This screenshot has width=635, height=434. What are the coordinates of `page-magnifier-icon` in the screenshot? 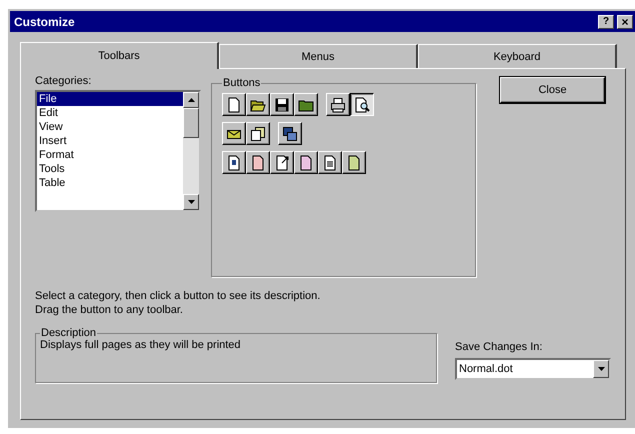 It's located at (362, 104).